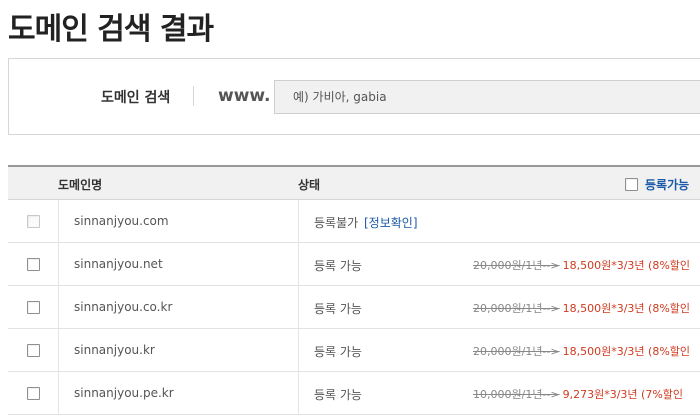  Describe the element at coordinates (667, 185) in the screenshot. I see `select-available-label: 등록가능` at that location.